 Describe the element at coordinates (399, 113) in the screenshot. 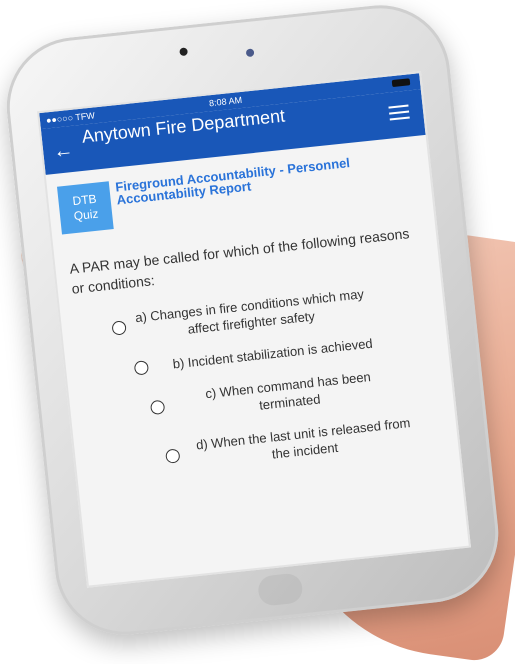

I see `hamburger-menu-icon` at that location.